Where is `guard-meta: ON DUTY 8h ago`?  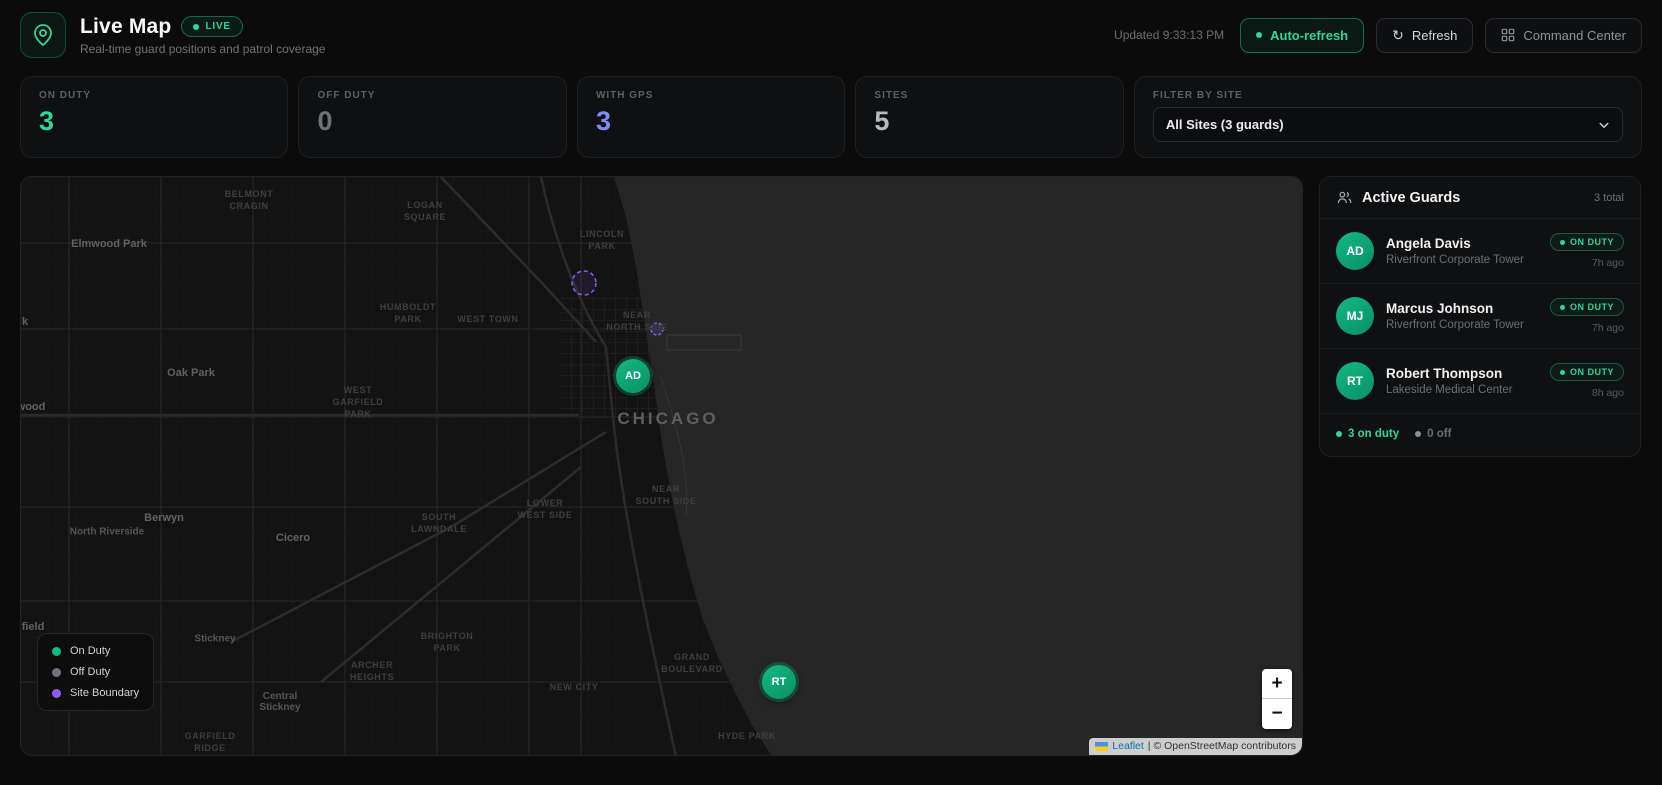
guard-meta: ON DUTY 8h ago is located at coordinates (1587, 381).